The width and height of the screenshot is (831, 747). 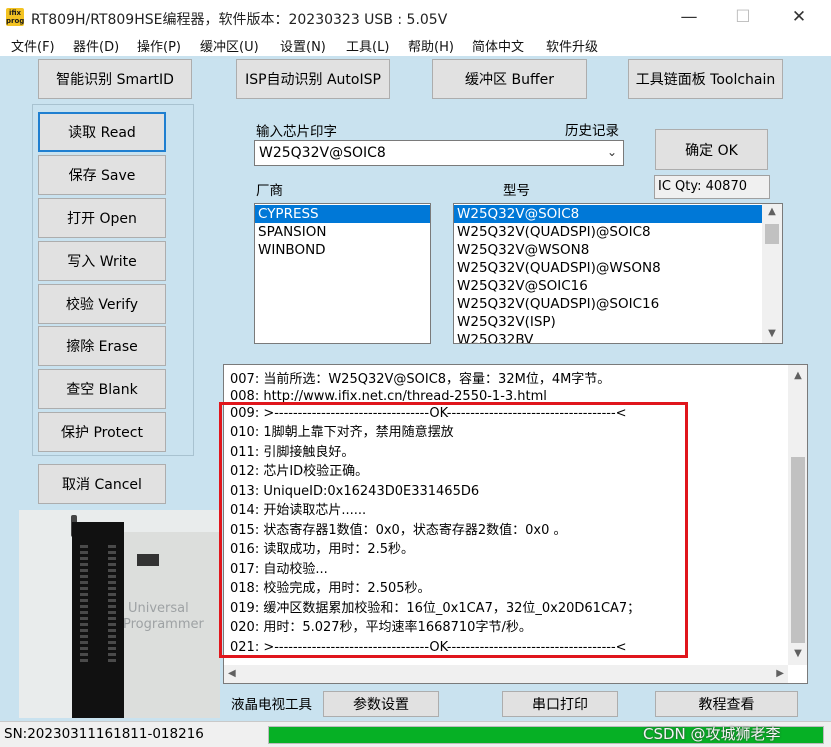 I want to click on protect-button: 保护 Protect, so click(x=102, y=432).